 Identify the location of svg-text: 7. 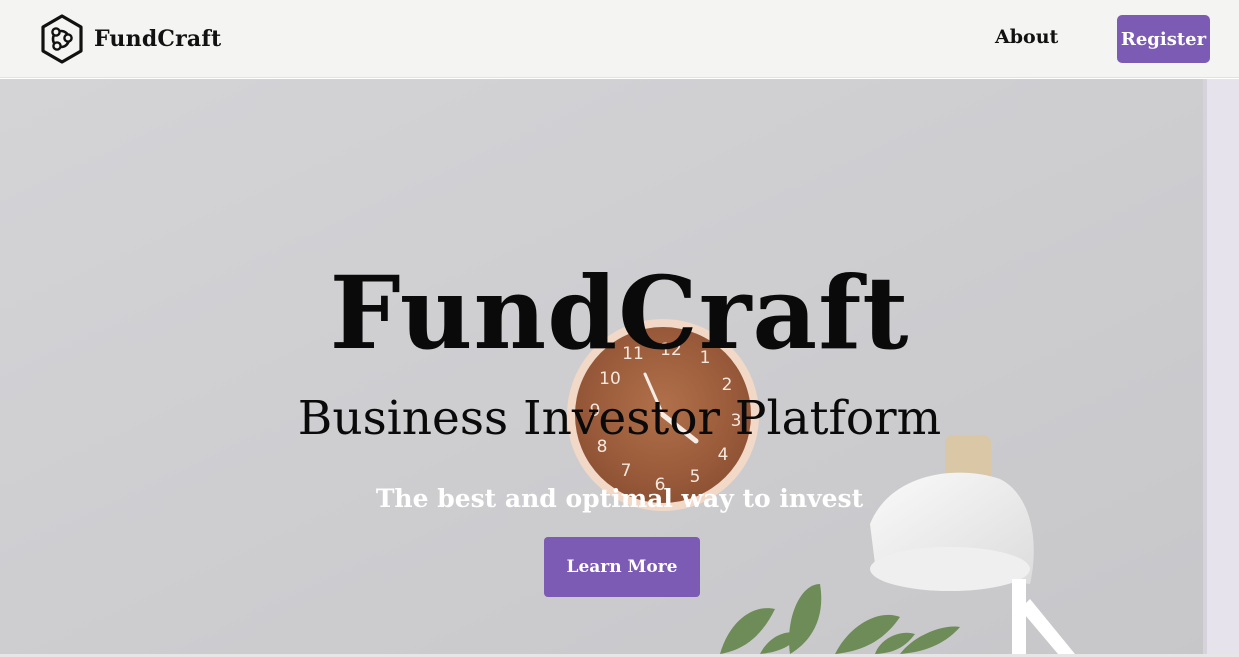
(626, 471).